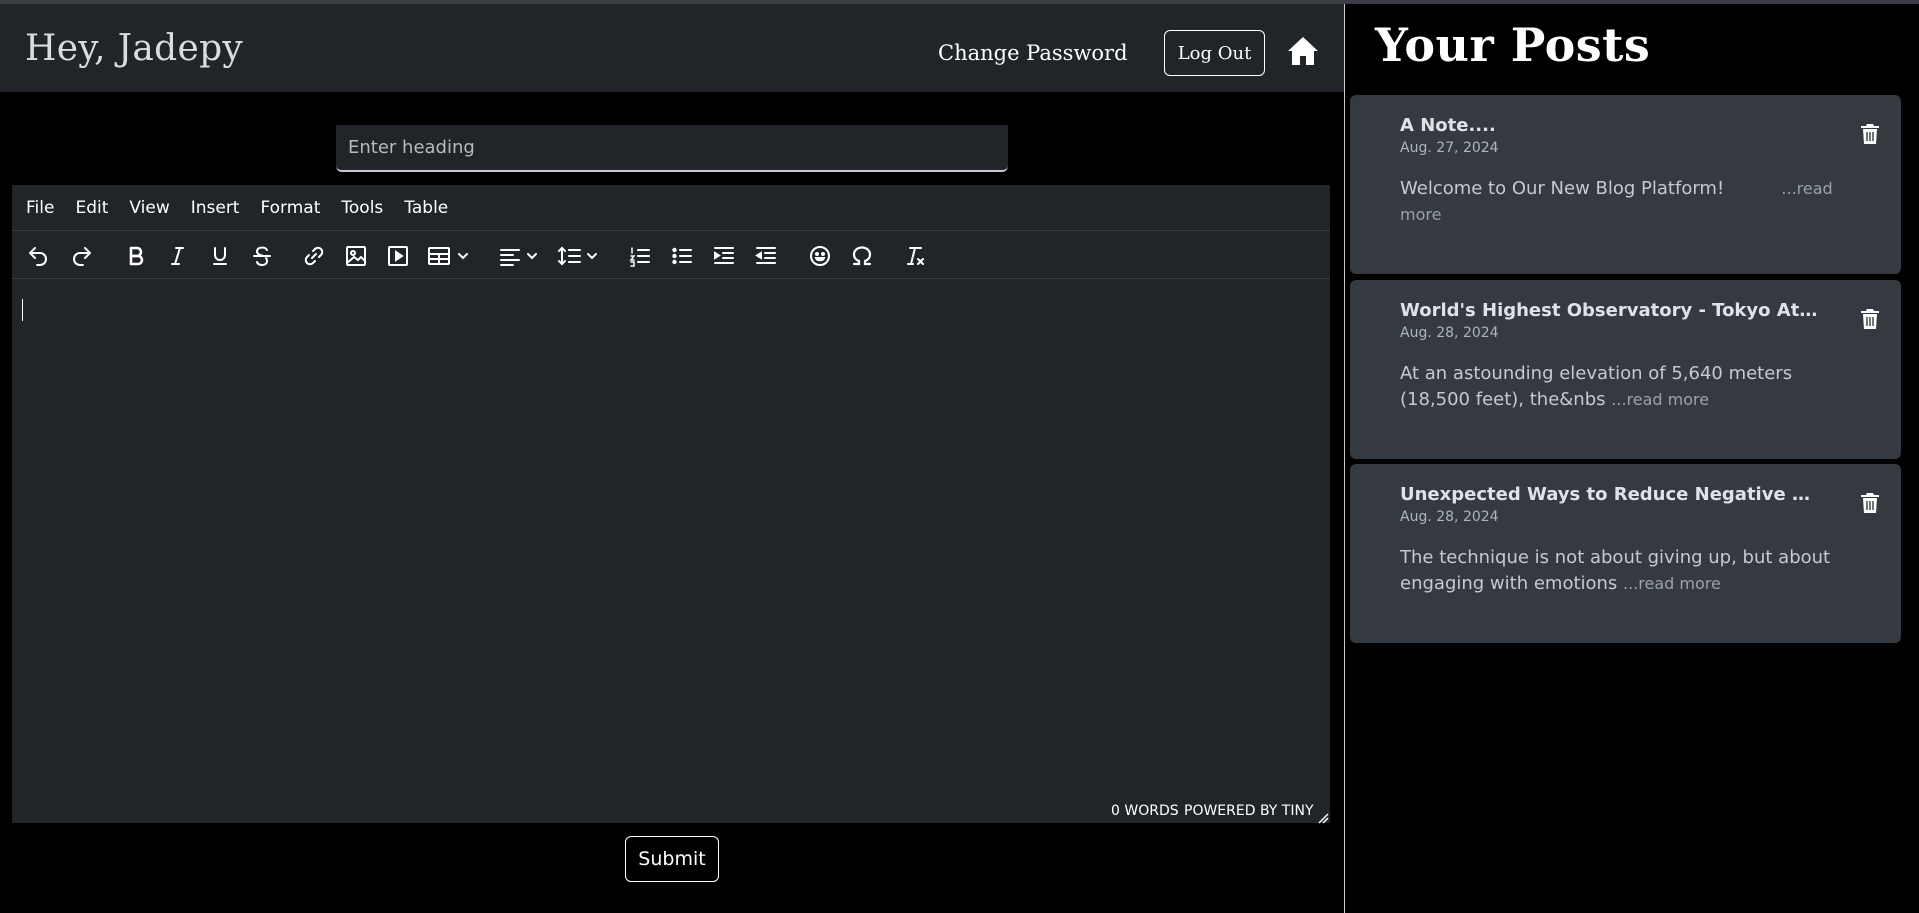  I want to click on editor-toolbar, so click(671, 255).